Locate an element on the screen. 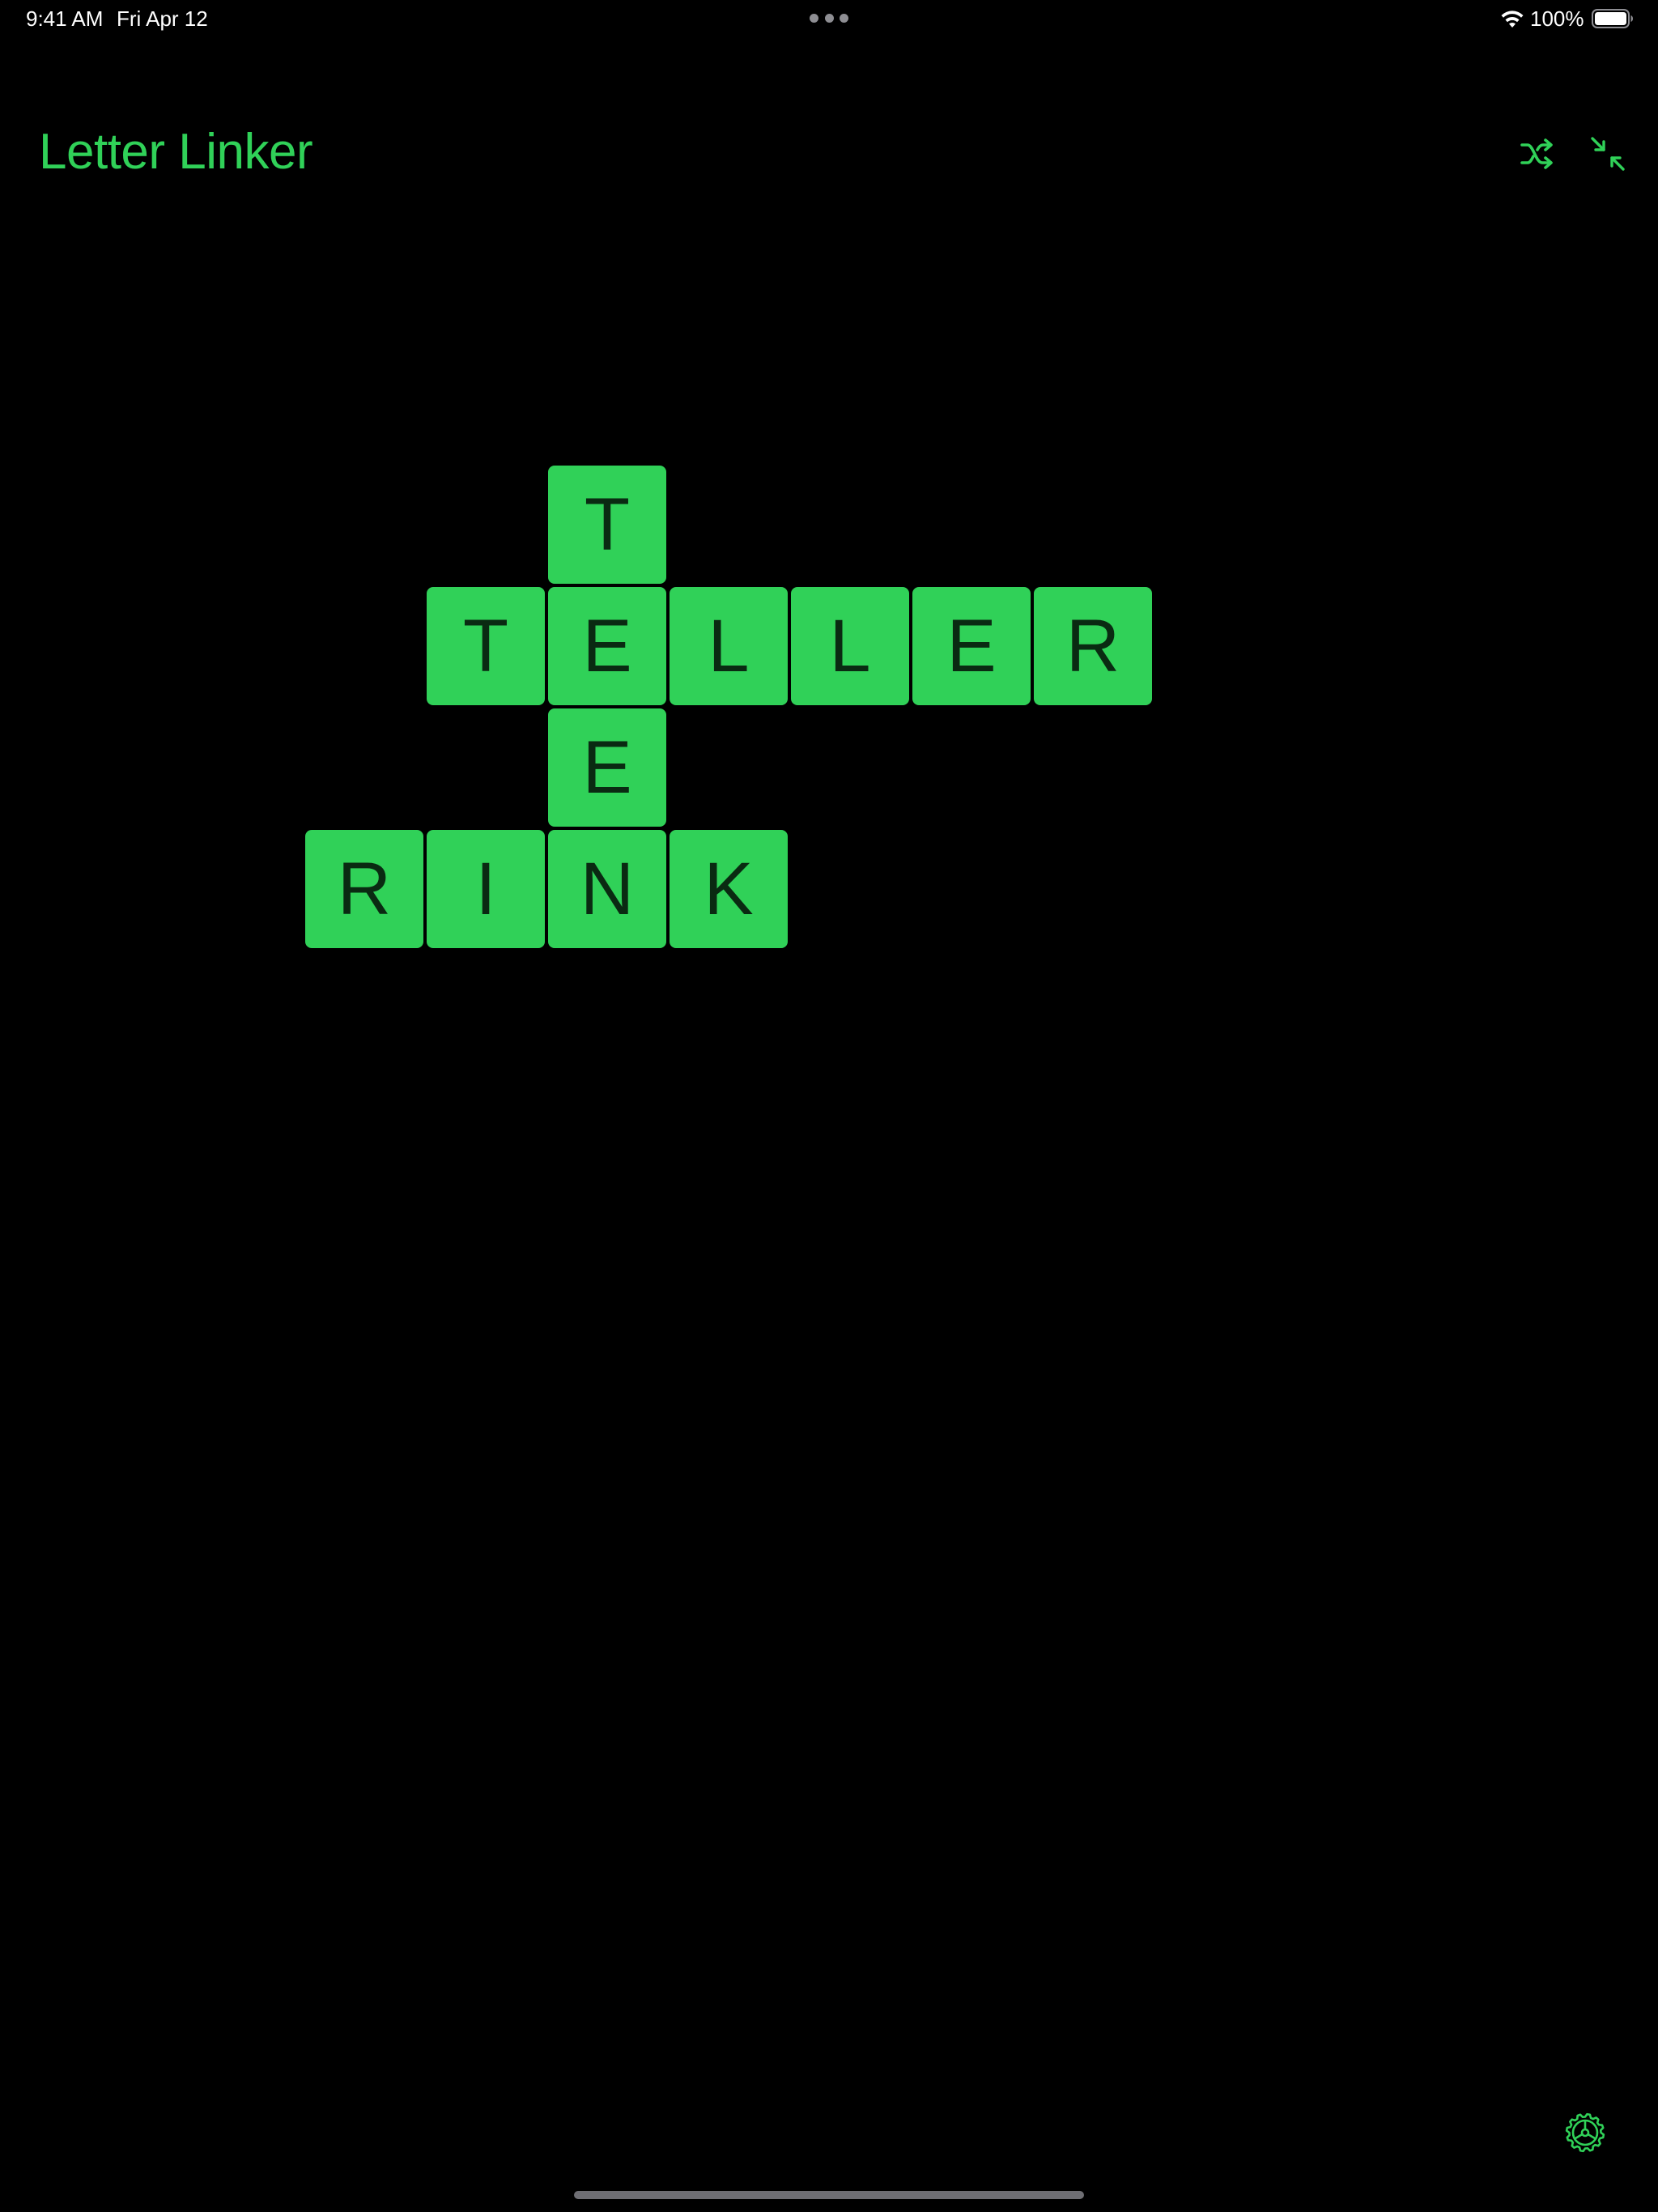  home-indicator is located at coordinates (829, 2195).